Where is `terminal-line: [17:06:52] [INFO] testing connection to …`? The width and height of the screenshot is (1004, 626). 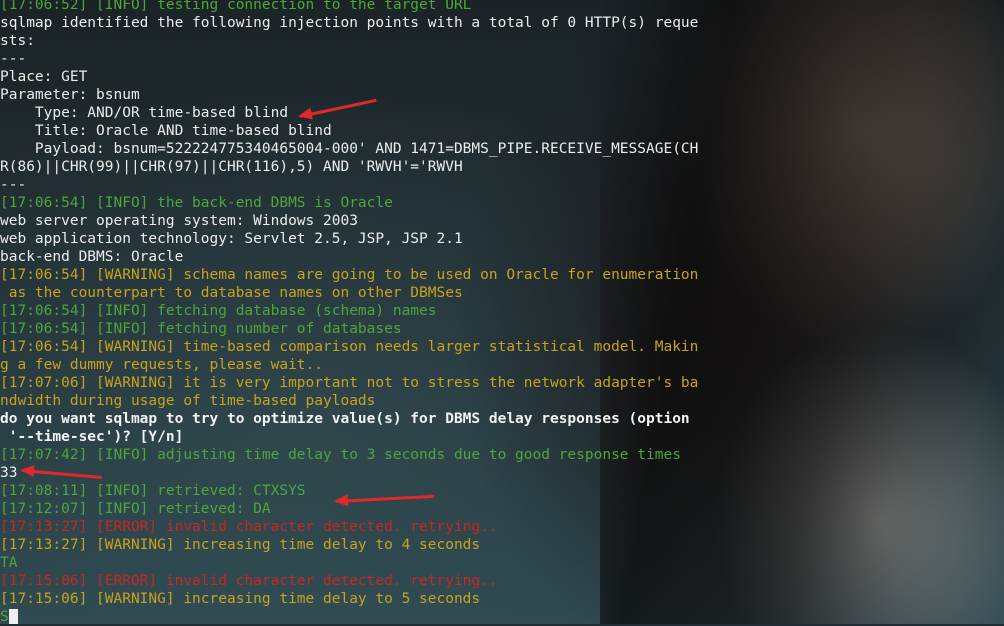
terminal-line: [17:06:52] [INFO] testing connection to … is located at coordinates (380, 7).